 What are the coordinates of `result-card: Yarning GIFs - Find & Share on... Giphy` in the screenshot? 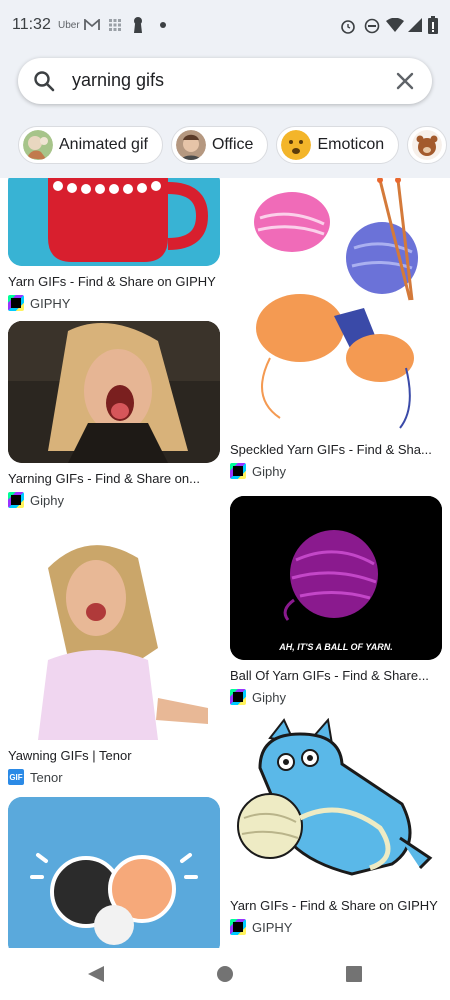 It's located at (115, 414).